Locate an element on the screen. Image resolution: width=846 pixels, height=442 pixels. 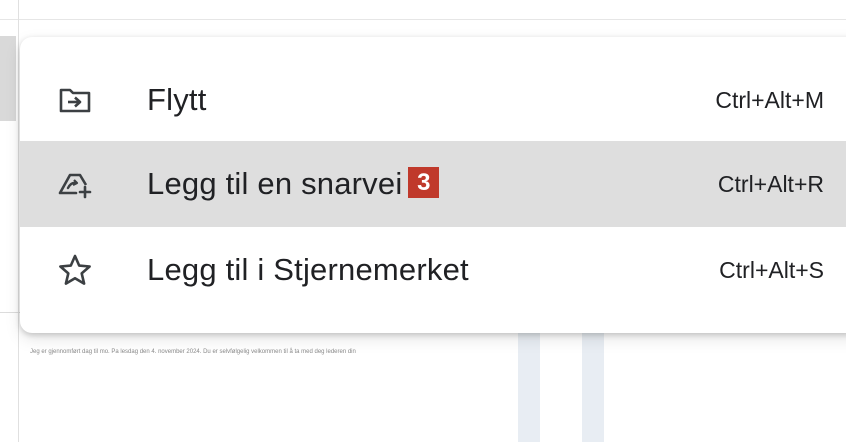
background-top-bar is located at coordinates (423, 10).